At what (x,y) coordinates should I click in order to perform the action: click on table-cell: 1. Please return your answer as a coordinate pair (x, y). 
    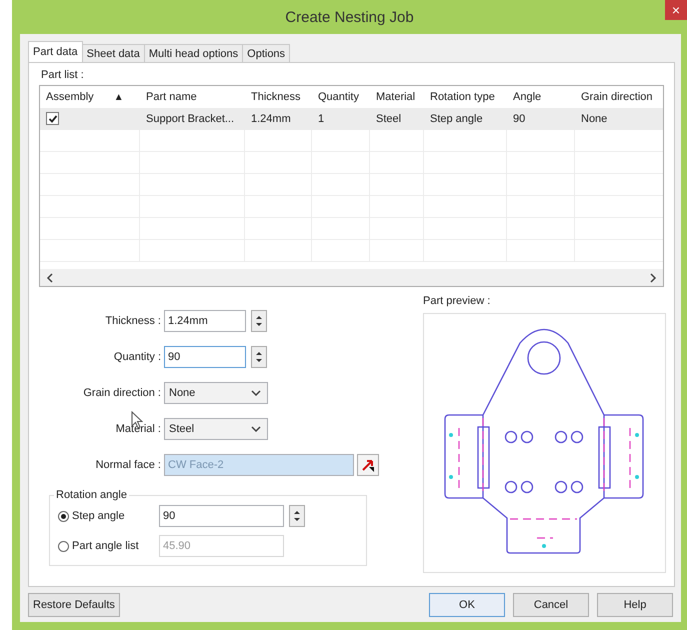
    Looking at the image, I should click on (321, 118).